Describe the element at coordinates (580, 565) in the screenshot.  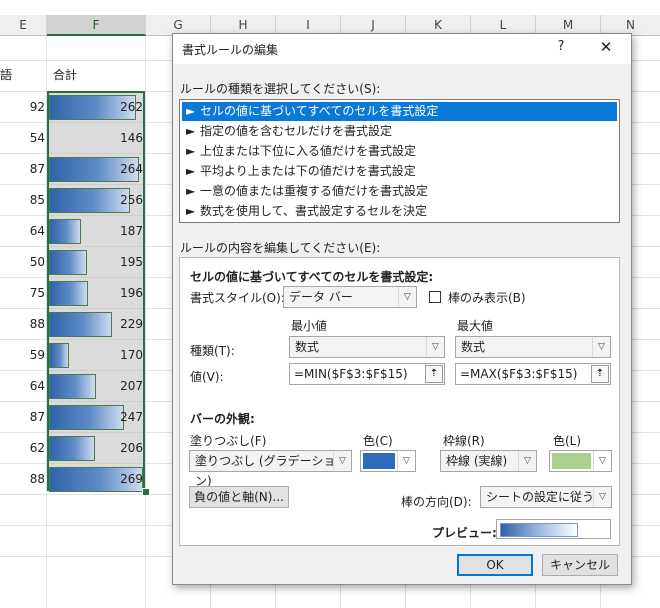
I see `cancel-button: キャンセル` at that location.